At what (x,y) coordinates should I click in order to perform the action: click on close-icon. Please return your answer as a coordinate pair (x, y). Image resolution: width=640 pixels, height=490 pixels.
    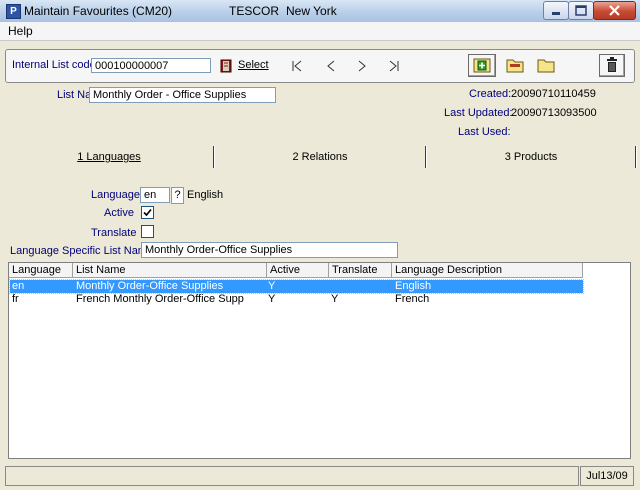
    Looking at the image, I should click on (614, 10).